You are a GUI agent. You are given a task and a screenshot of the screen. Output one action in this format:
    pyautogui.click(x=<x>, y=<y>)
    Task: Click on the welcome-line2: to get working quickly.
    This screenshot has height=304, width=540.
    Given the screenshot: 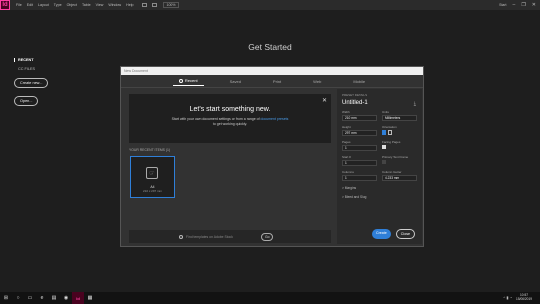 What is the action you would take?
    pyautogui.click(x=230, y=124)
    